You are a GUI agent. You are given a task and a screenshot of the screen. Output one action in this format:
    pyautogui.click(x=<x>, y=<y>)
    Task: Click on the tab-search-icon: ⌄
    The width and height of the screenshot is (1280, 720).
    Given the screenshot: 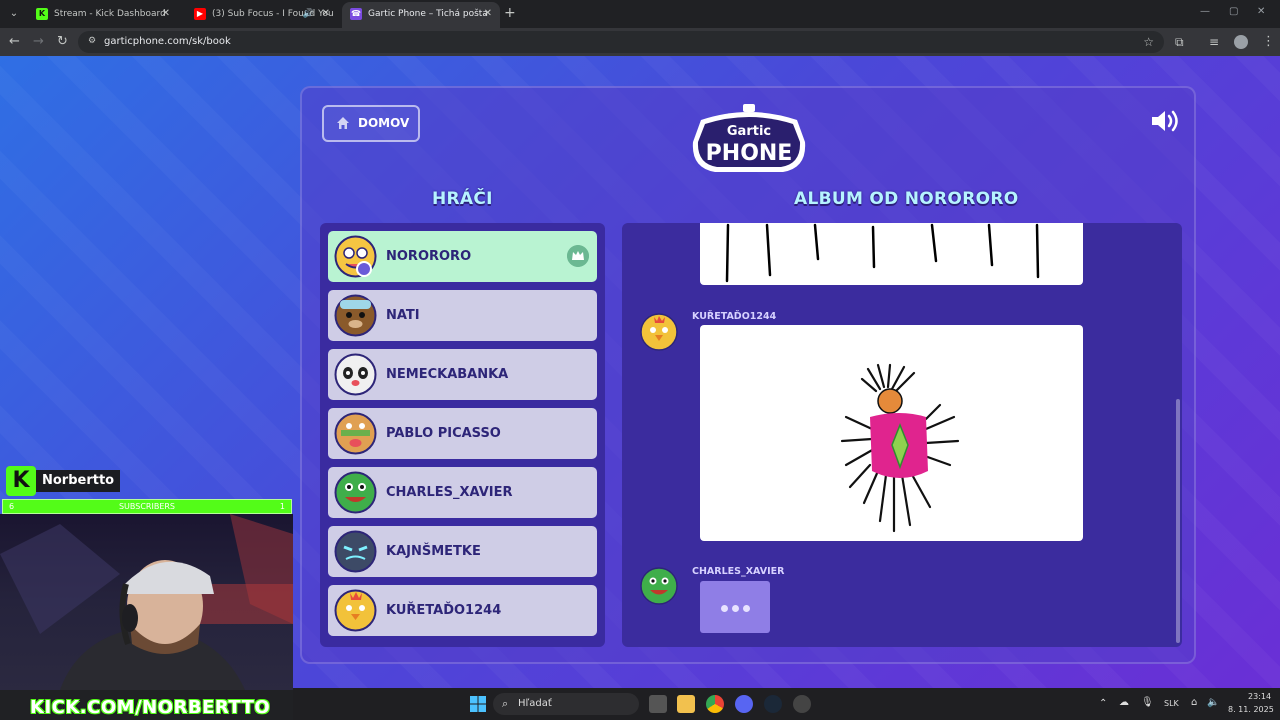 What is the action you would take?
    pyautogui.click(x=14, y=14)
    